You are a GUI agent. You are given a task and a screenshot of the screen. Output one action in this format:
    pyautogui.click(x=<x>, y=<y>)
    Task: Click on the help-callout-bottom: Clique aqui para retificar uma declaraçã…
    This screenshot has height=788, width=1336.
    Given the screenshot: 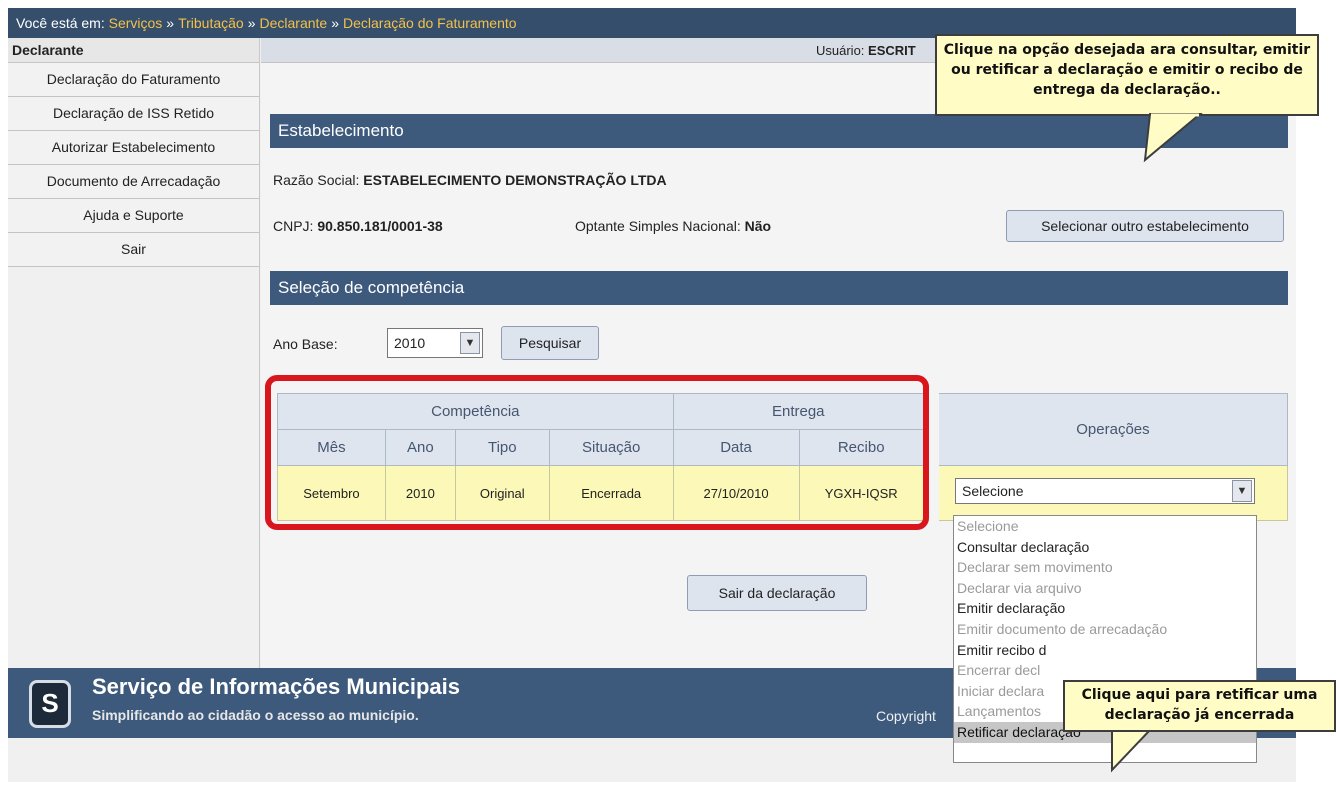 What is the action you would take?
    pyautogui.click(x=1199, y=706)
    